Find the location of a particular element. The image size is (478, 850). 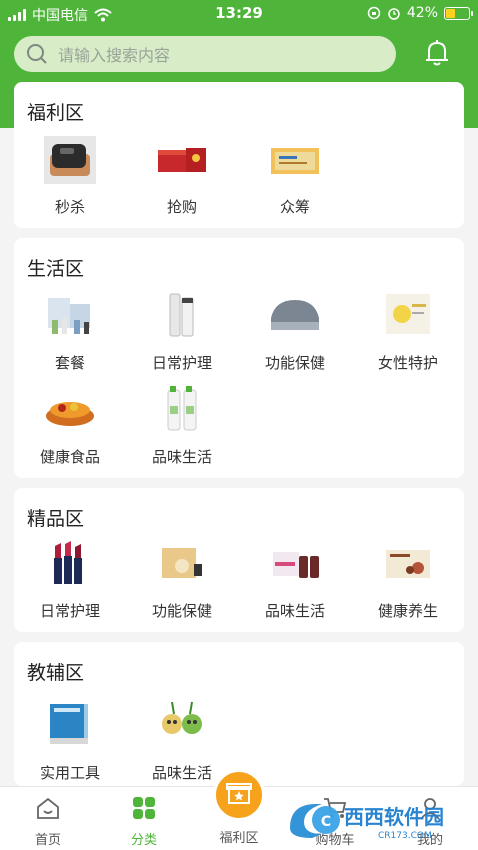

lipstick-image is located at coordinates (68, 562).